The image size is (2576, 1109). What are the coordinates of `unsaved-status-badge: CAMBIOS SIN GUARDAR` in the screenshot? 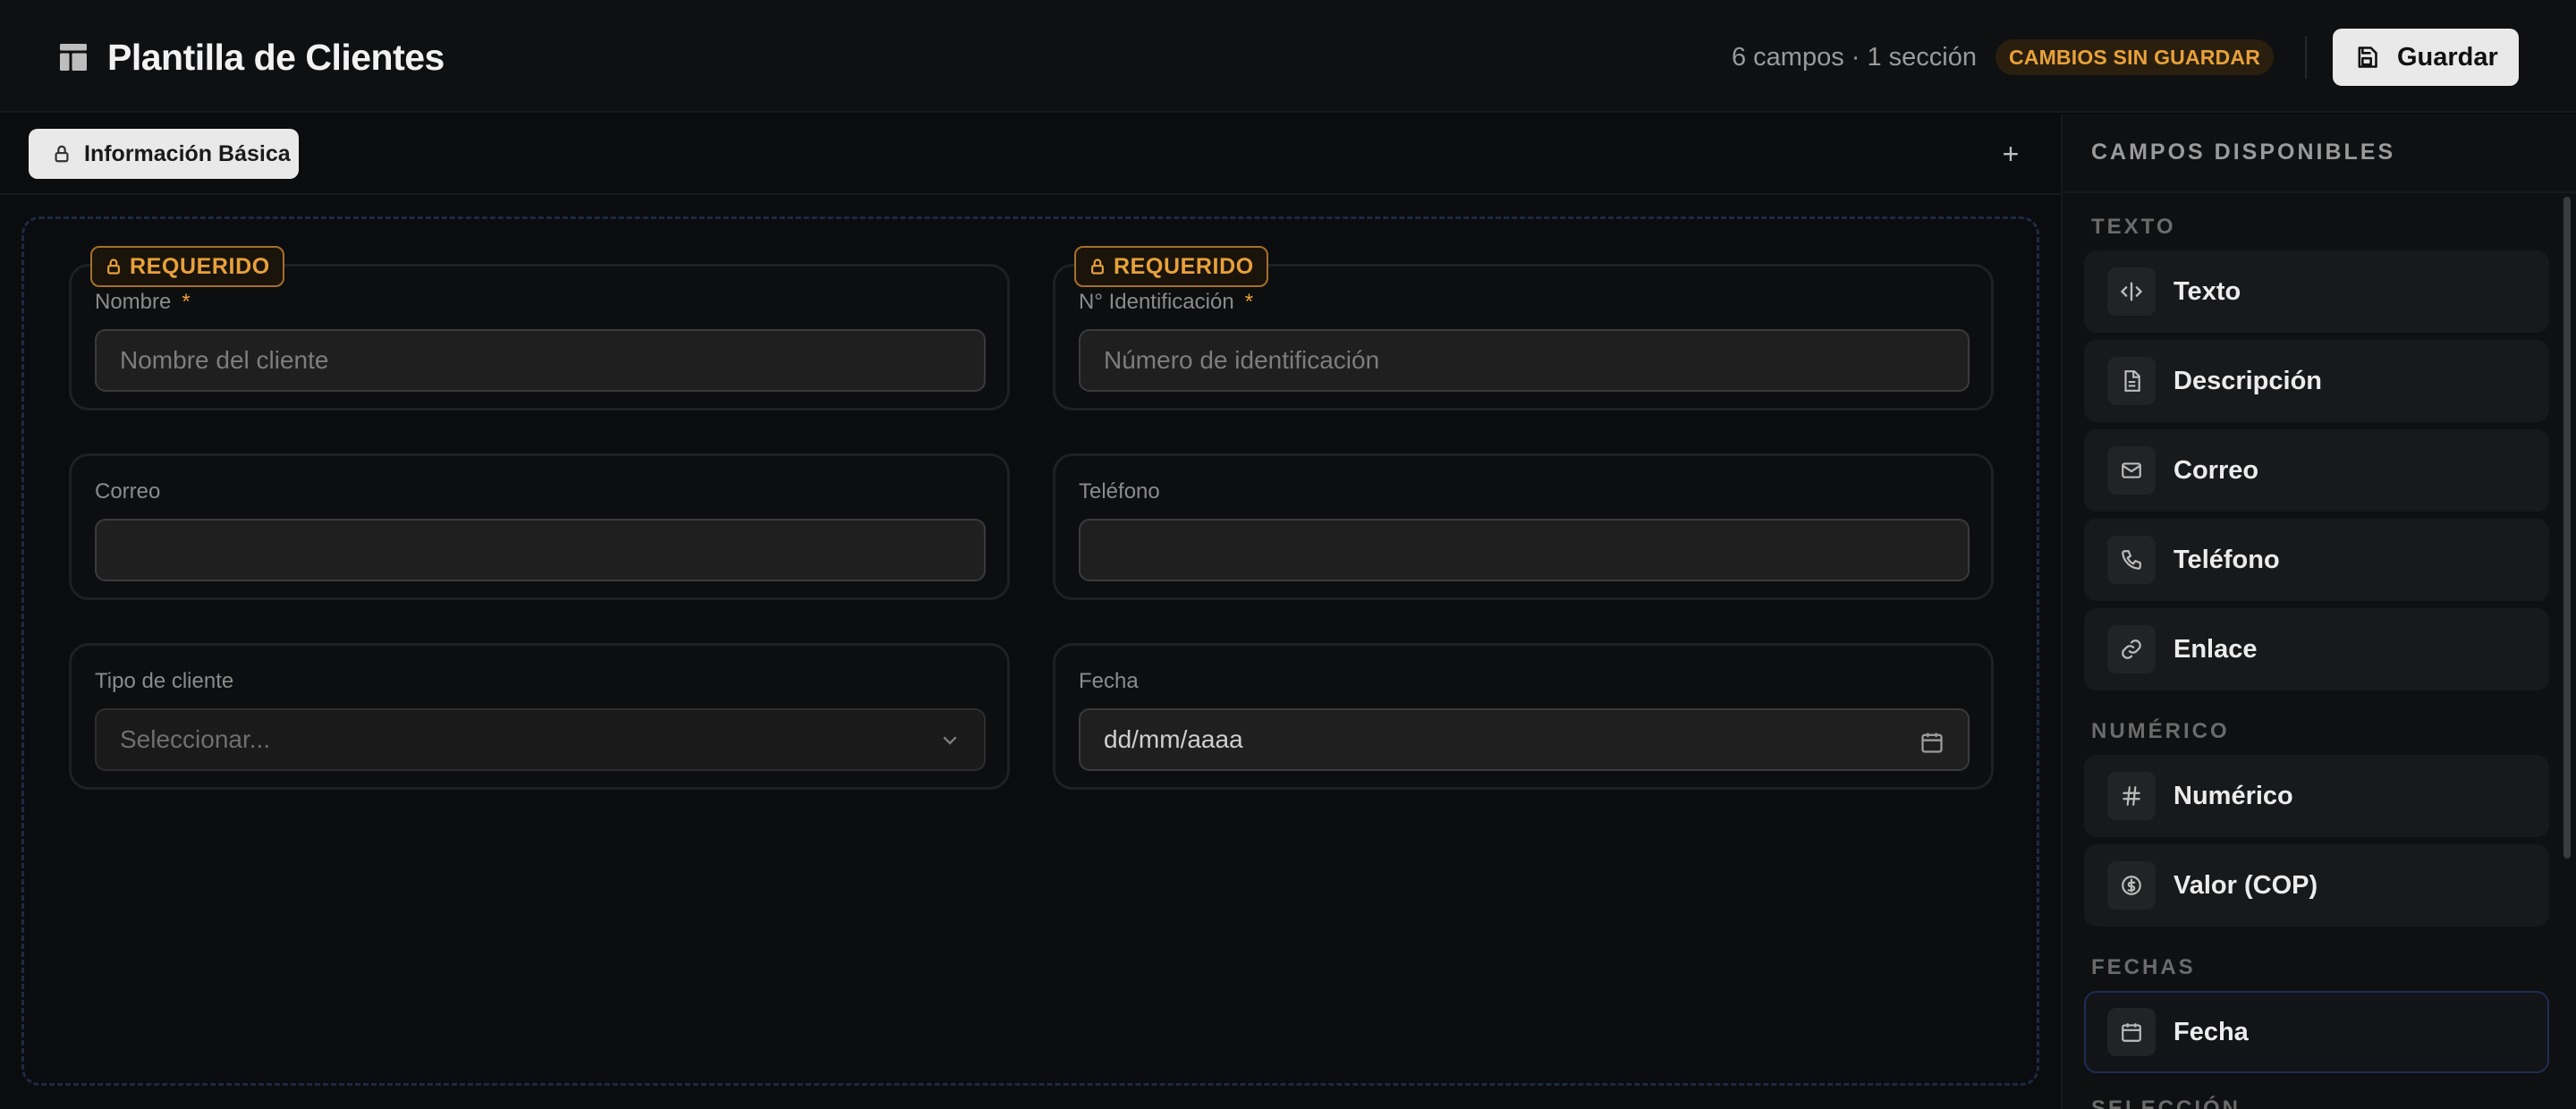 It's located at (2135, 57).